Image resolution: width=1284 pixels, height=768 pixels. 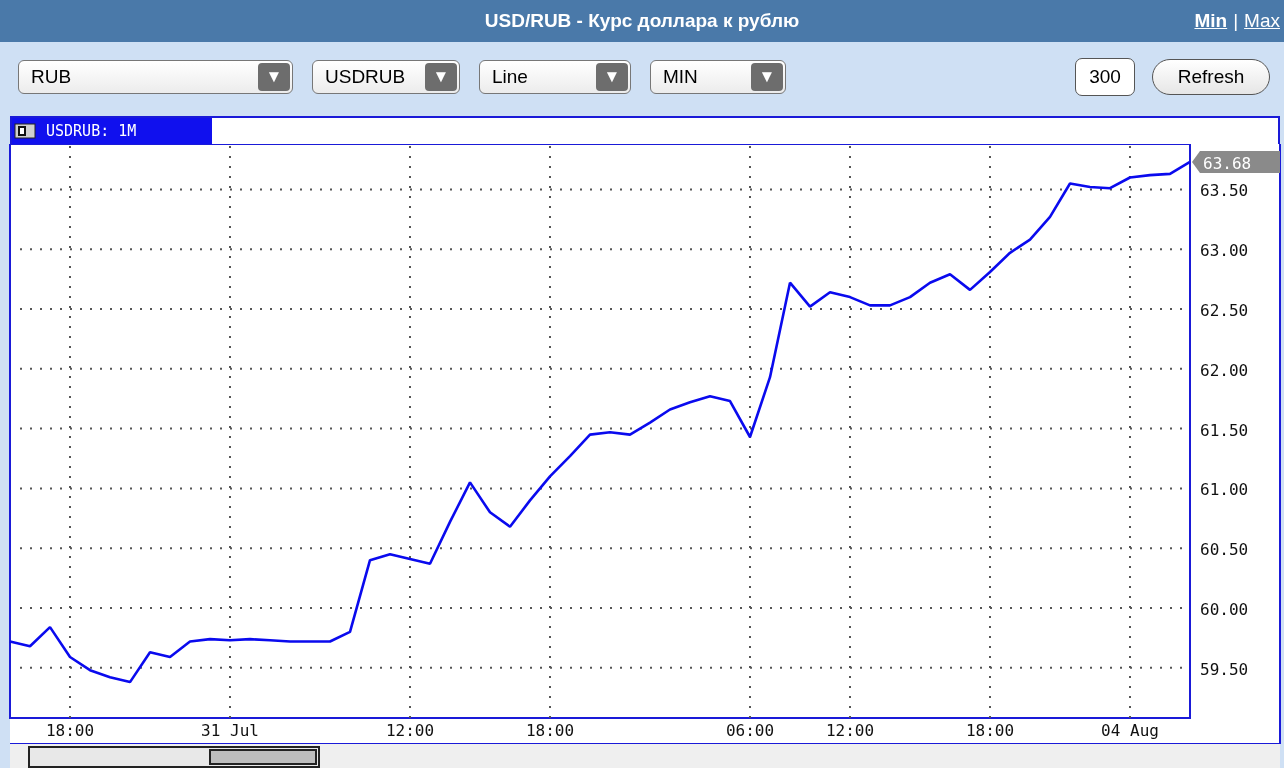 I want to click on y-axis-label: 61.50, so click(x=1224, y=430).